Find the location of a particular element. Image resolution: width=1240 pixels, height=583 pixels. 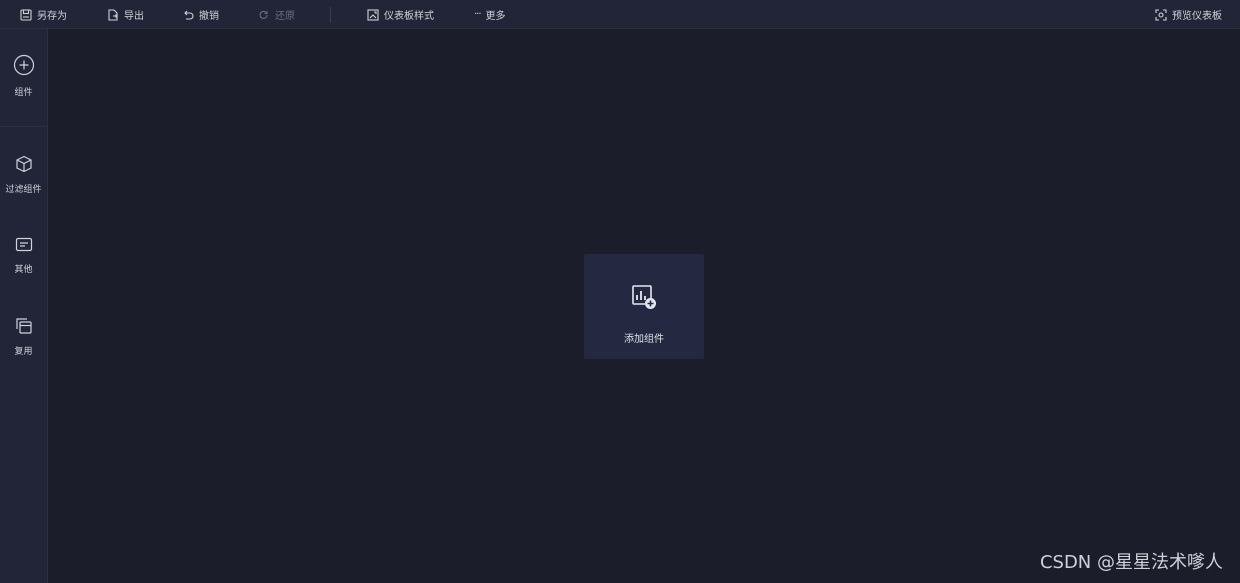

undo-label: 撤销 is located at coordinates (209, 16).